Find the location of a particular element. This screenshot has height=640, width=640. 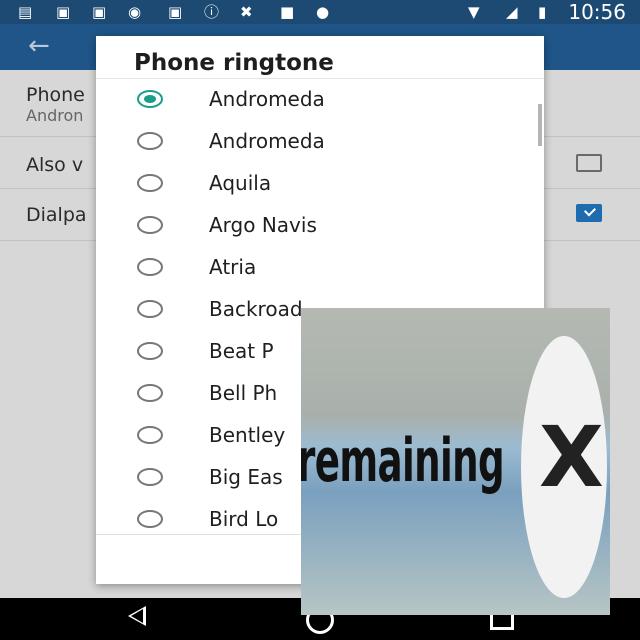

vibrate-checkbox is located at coordinates (589, 163).